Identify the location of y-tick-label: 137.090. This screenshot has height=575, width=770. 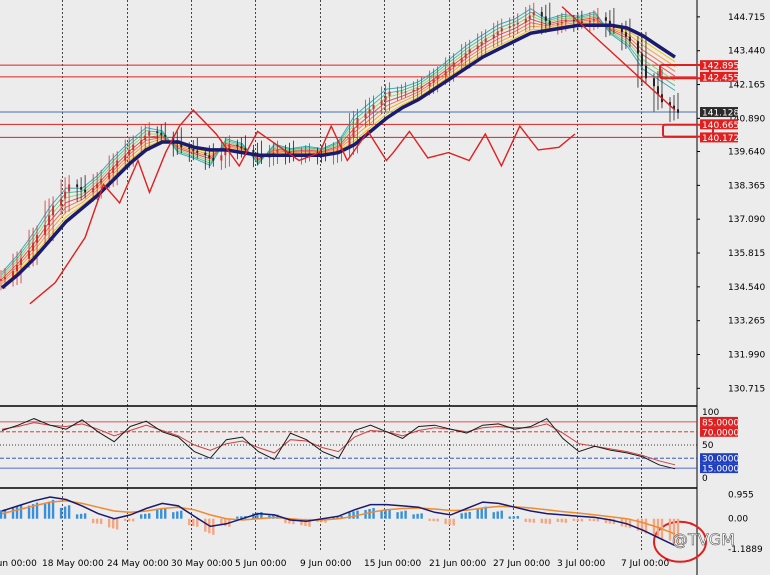
(746, 220).